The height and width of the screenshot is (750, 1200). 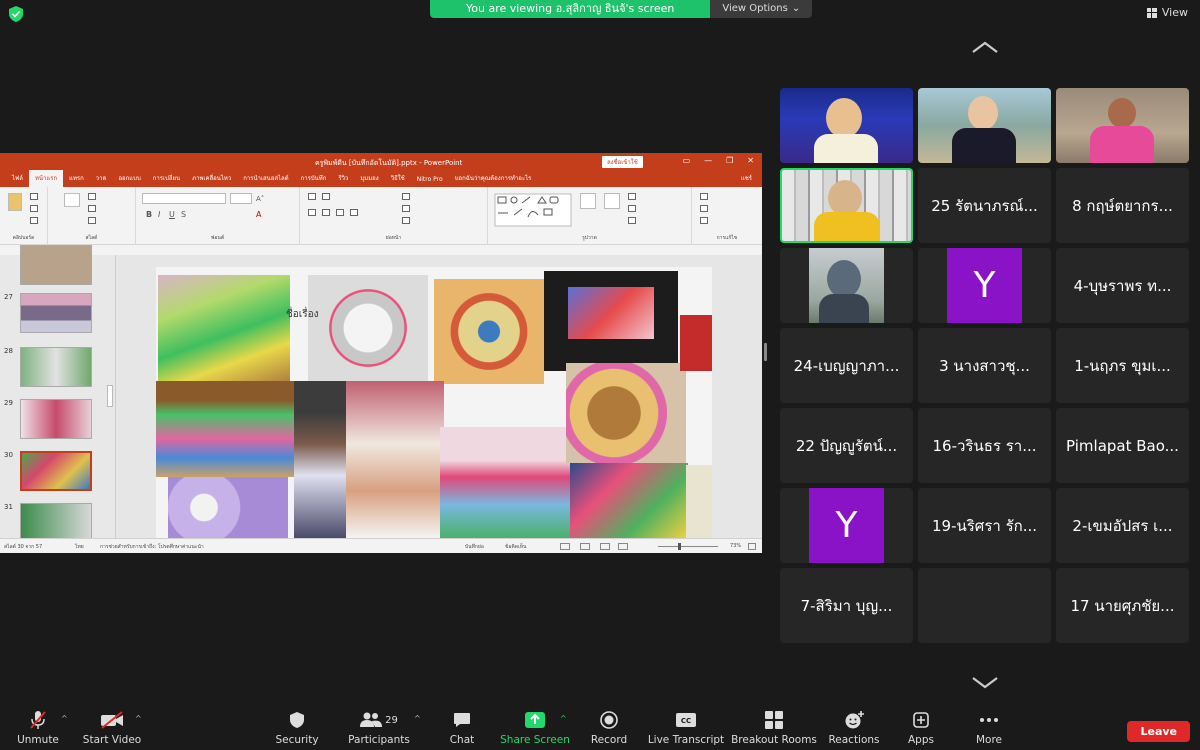 What do you see at coordinates (56, 471) in the screenshot?
I see `slide-thumbnail-selected` at bounding box center [56, 471].